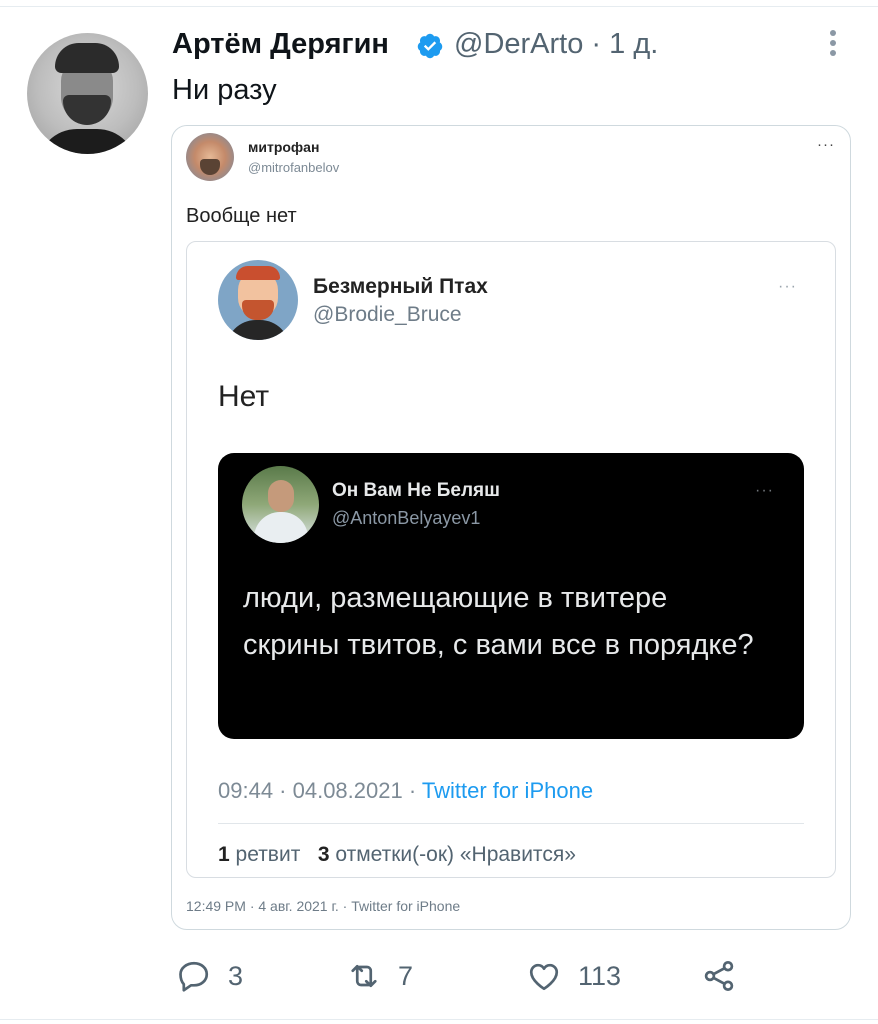 This screenshot has width=878, height=1024. I want to click on share-button, so click(719, 976).